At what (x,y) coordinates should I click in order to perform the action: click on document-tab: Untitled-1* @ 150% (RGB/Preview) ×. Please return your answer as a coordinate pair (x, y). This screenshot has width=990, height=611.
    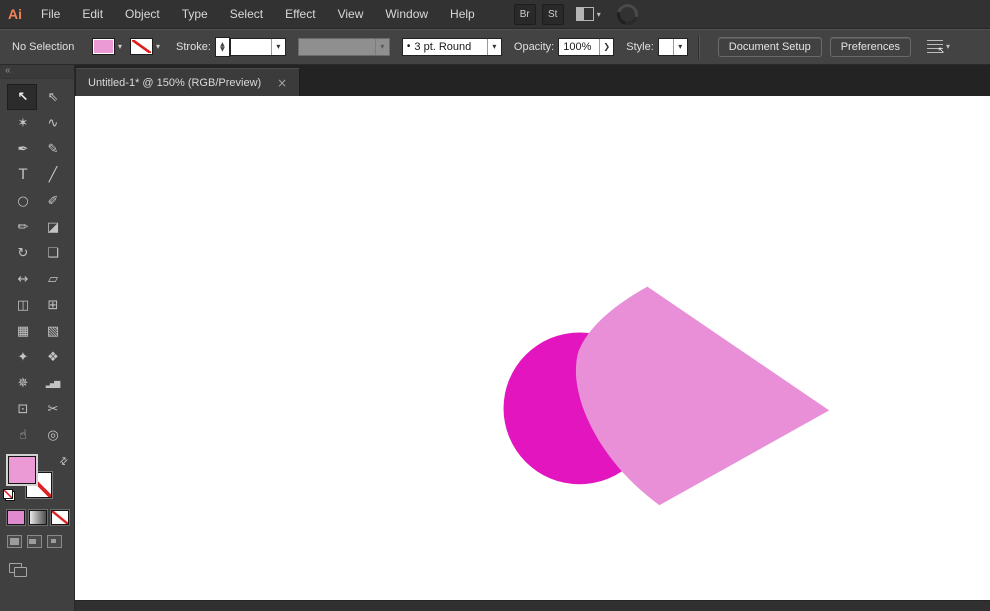
    Looking at the image, I should click on (188, 82).